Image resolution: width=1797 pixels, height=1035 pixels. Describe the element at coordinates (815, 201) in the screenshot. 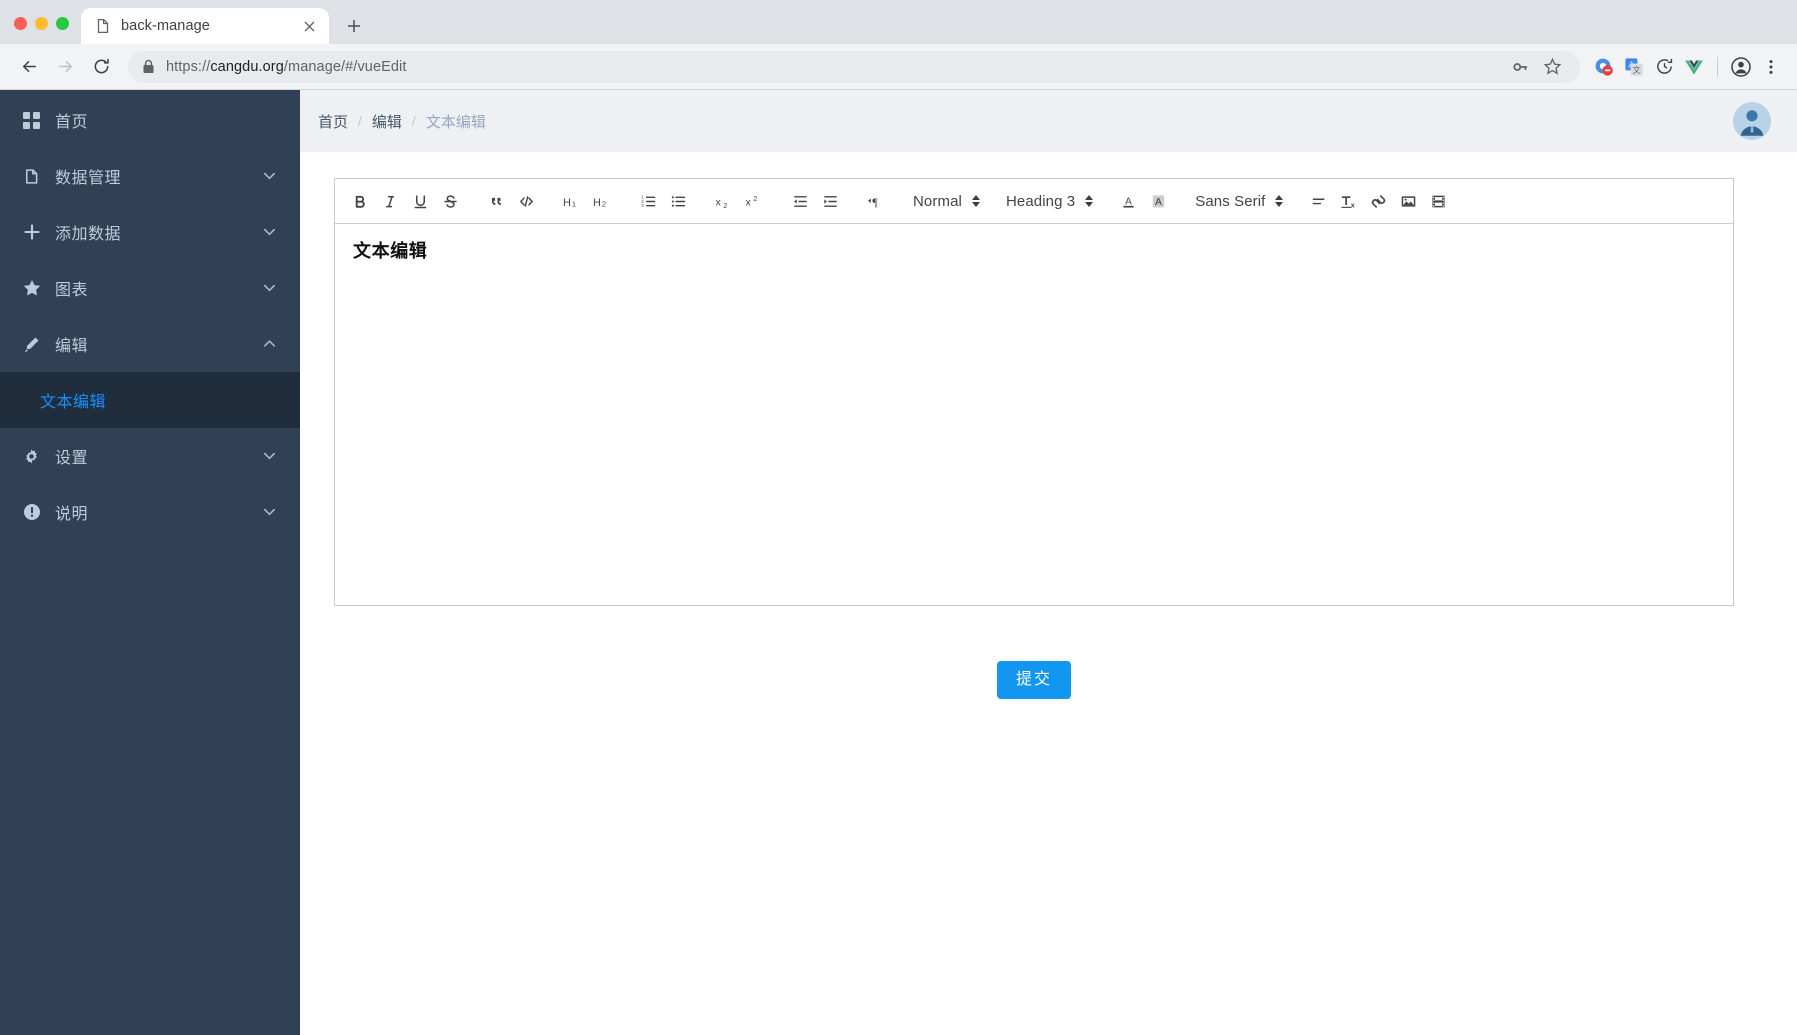

I see `toolbar-group-indent` at that location.